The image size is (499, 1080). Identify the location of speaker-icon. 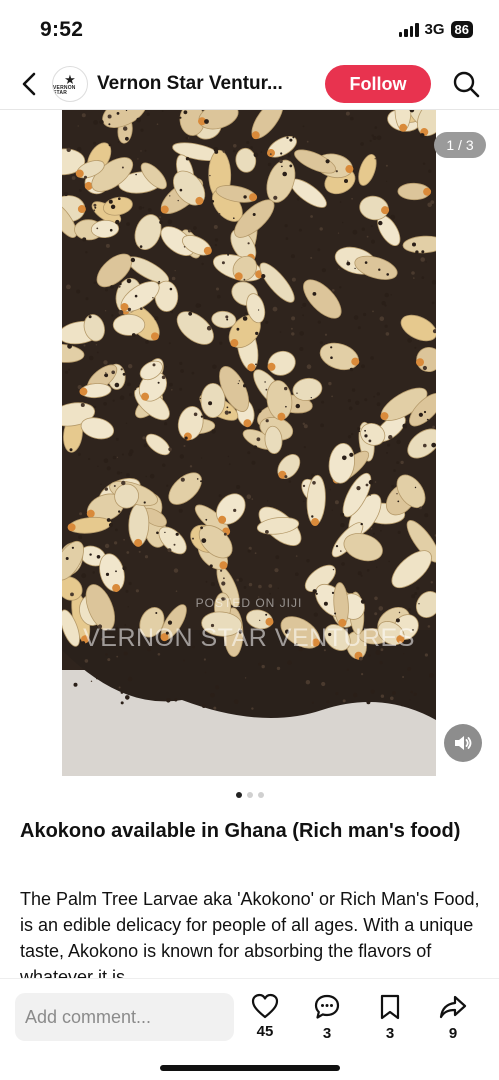
(463, 743).